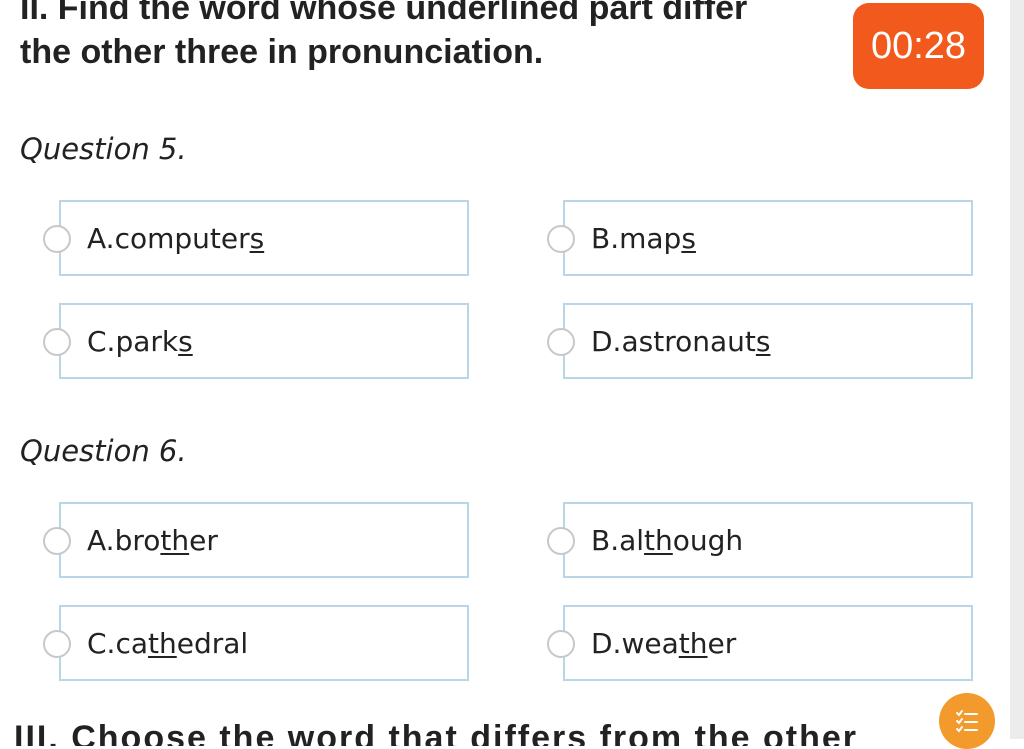  I want to click on question-6-label: Question 6., so click(103, 451).